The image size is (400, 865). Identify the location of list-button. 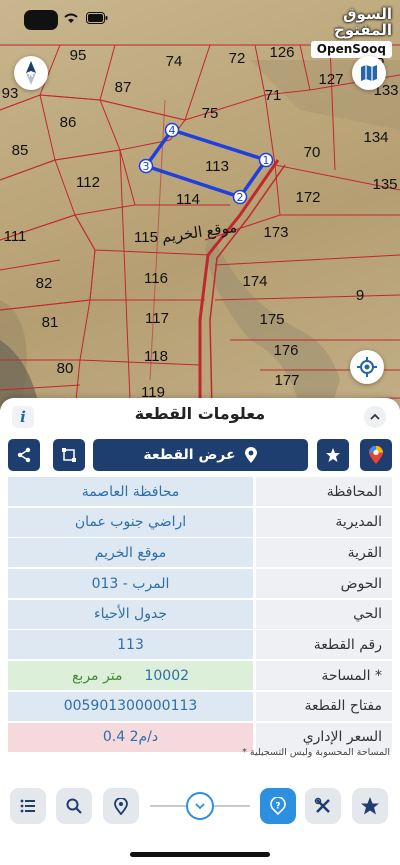
(28, 806).